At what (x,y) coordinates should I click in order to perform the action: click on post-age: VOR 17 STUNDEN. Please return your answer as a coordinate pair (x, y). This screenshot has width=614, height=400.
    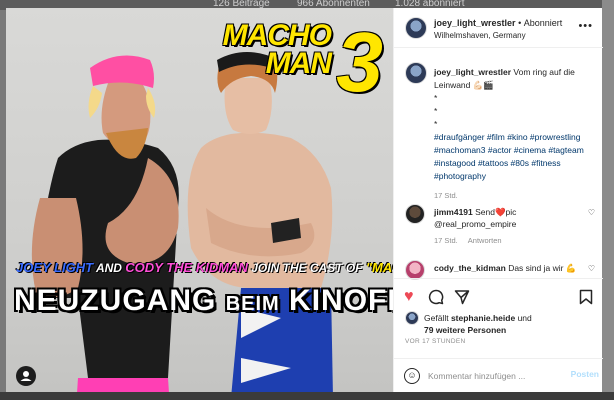
    Looking at the image, I should click on (435, 341).